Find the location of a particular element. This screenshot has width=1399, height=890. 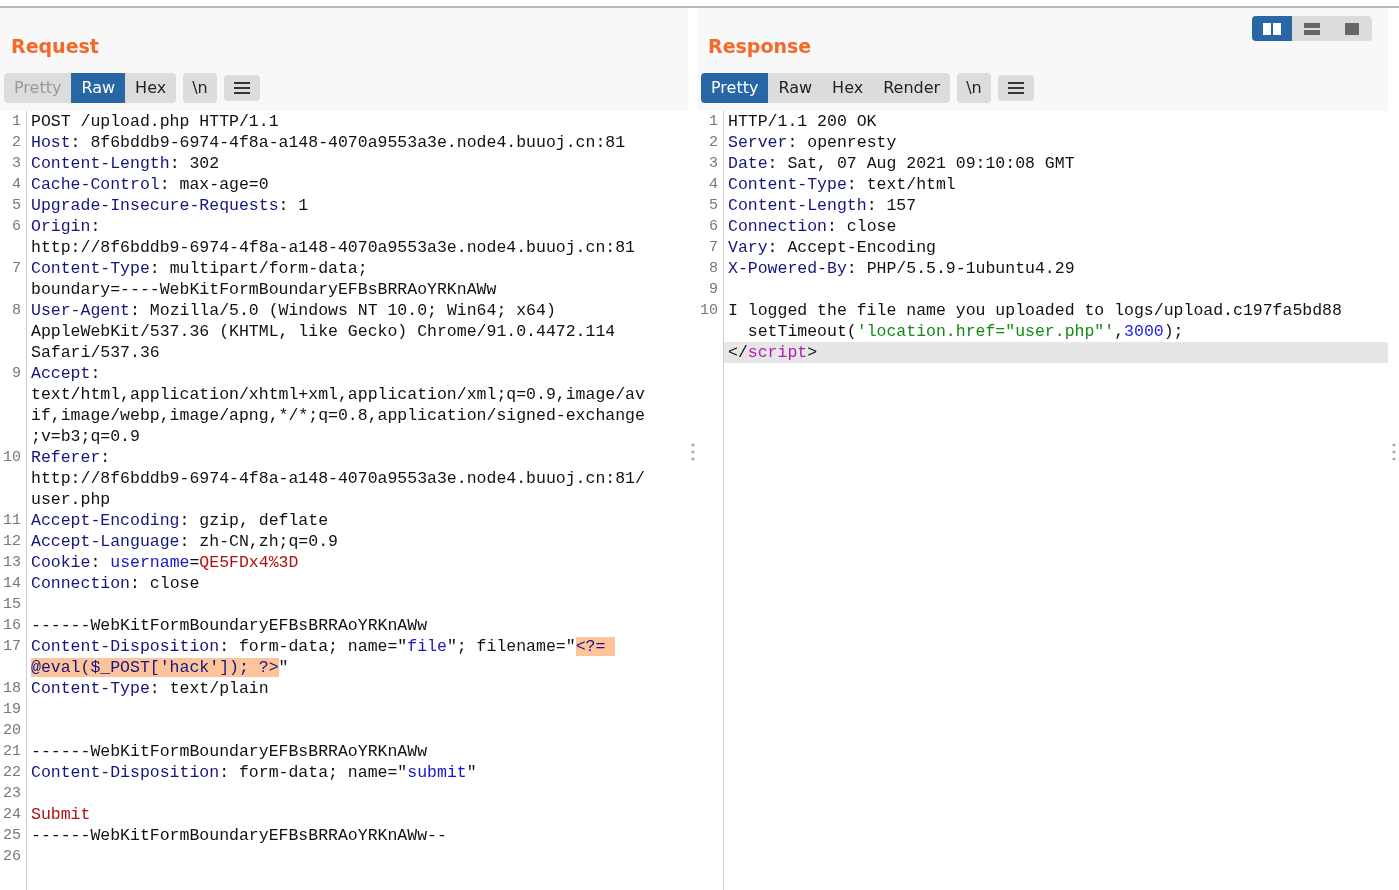

code-line: Content-Type: multipart/form-data; is located at coordinates (199, 268).